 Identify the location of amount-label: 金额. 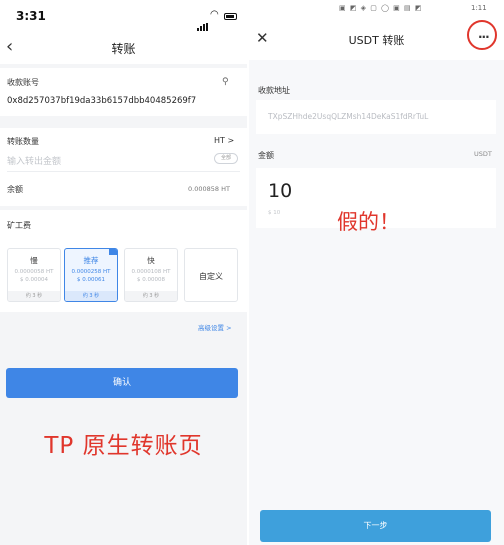
(266, 155).